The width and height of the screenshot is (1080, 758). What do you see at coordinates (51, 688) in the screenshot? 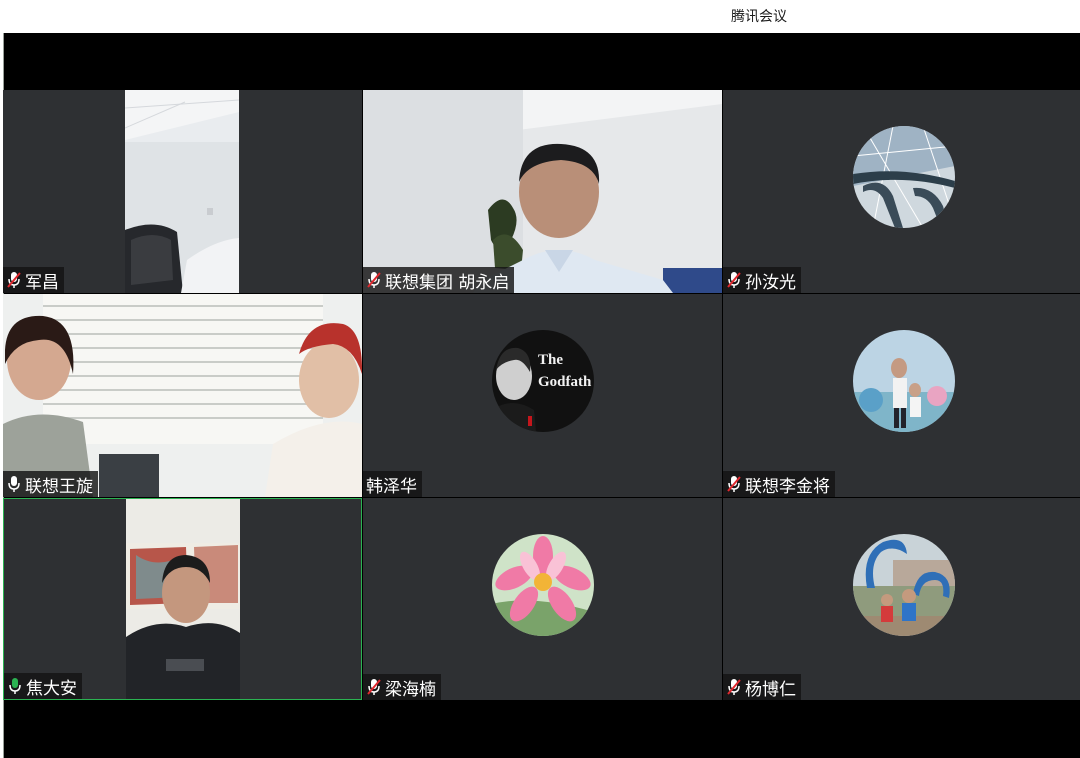
I see `participant-name: 焦大安` at bounding box center [51, 688].